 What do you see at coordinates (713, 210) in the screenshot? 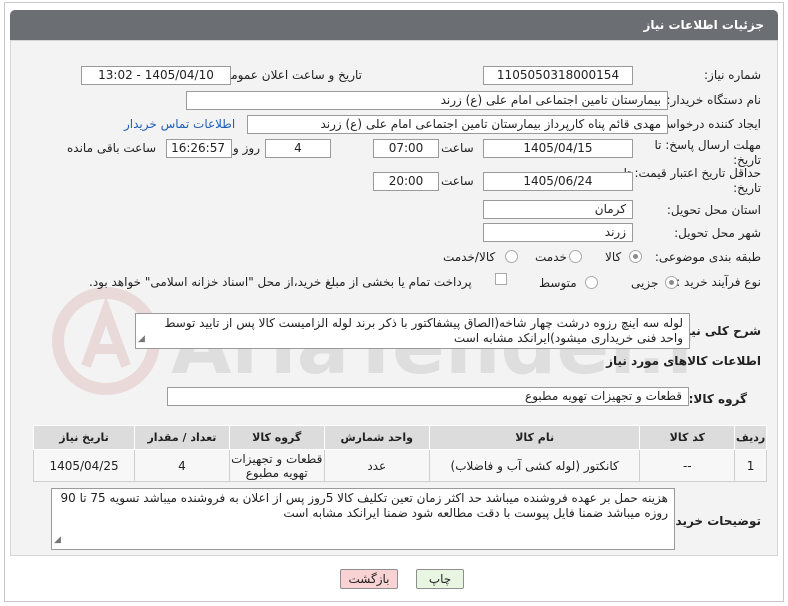
I see `province-label: استان محل تحویل:` at bounding box center [713, 210].